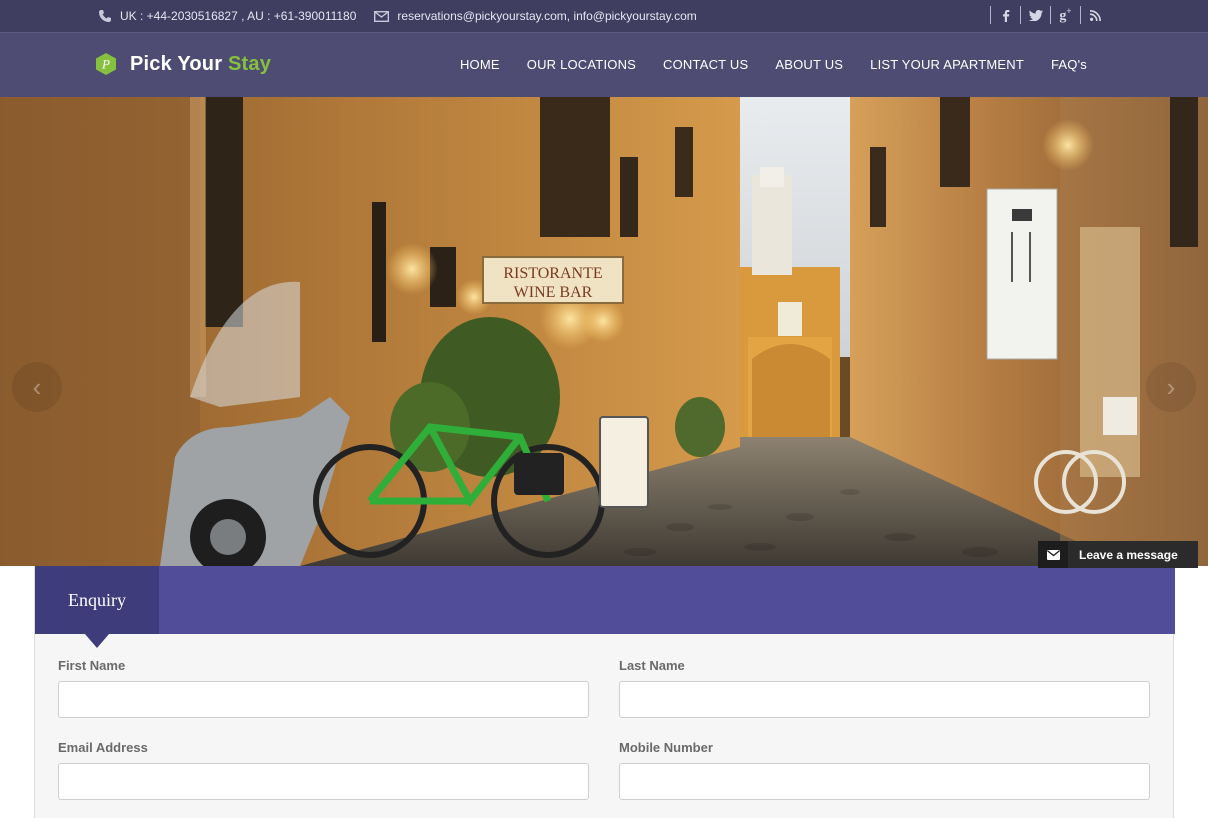 The height and width of the screenshot is (818, 1208). I want to click on site-logo: P Pick Your Stay, so click(182, 64).